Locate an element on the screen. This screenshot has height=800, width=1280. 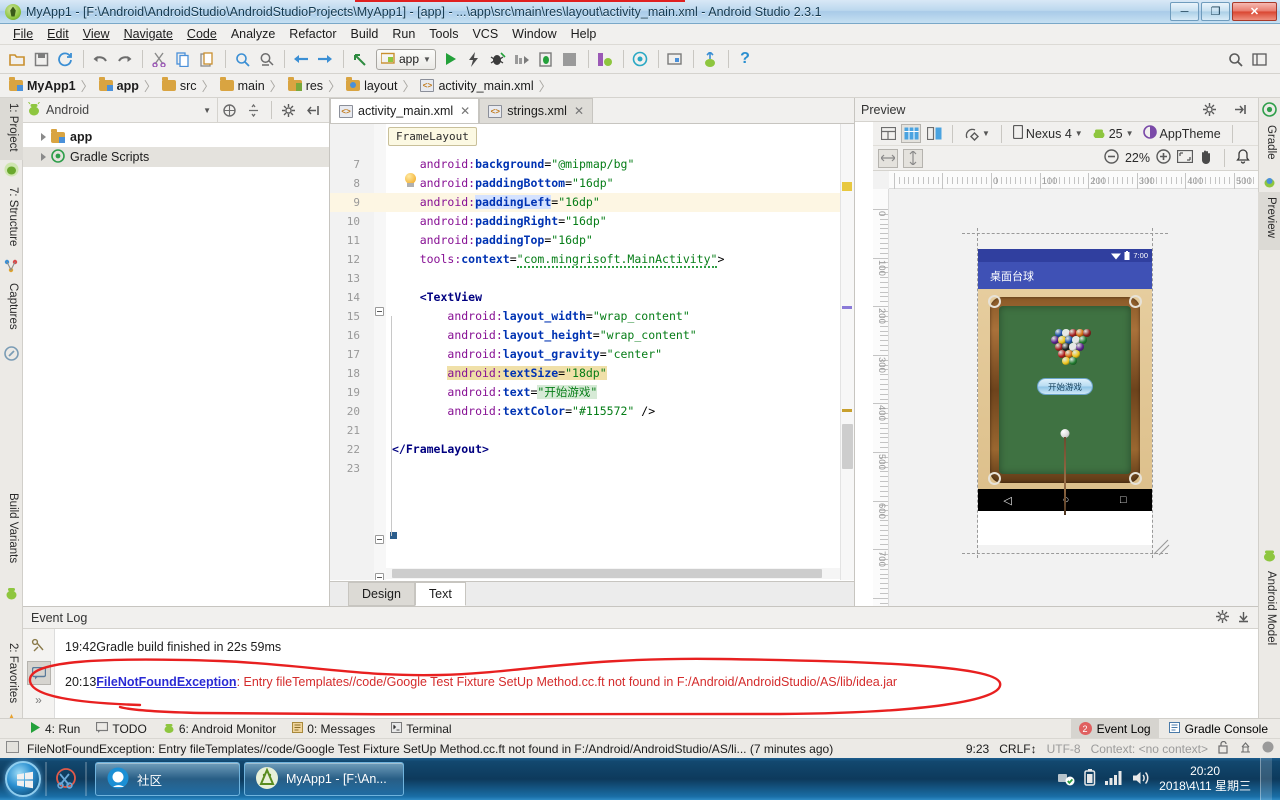
expand-more-icon: » is located at coordinates (38, 700).